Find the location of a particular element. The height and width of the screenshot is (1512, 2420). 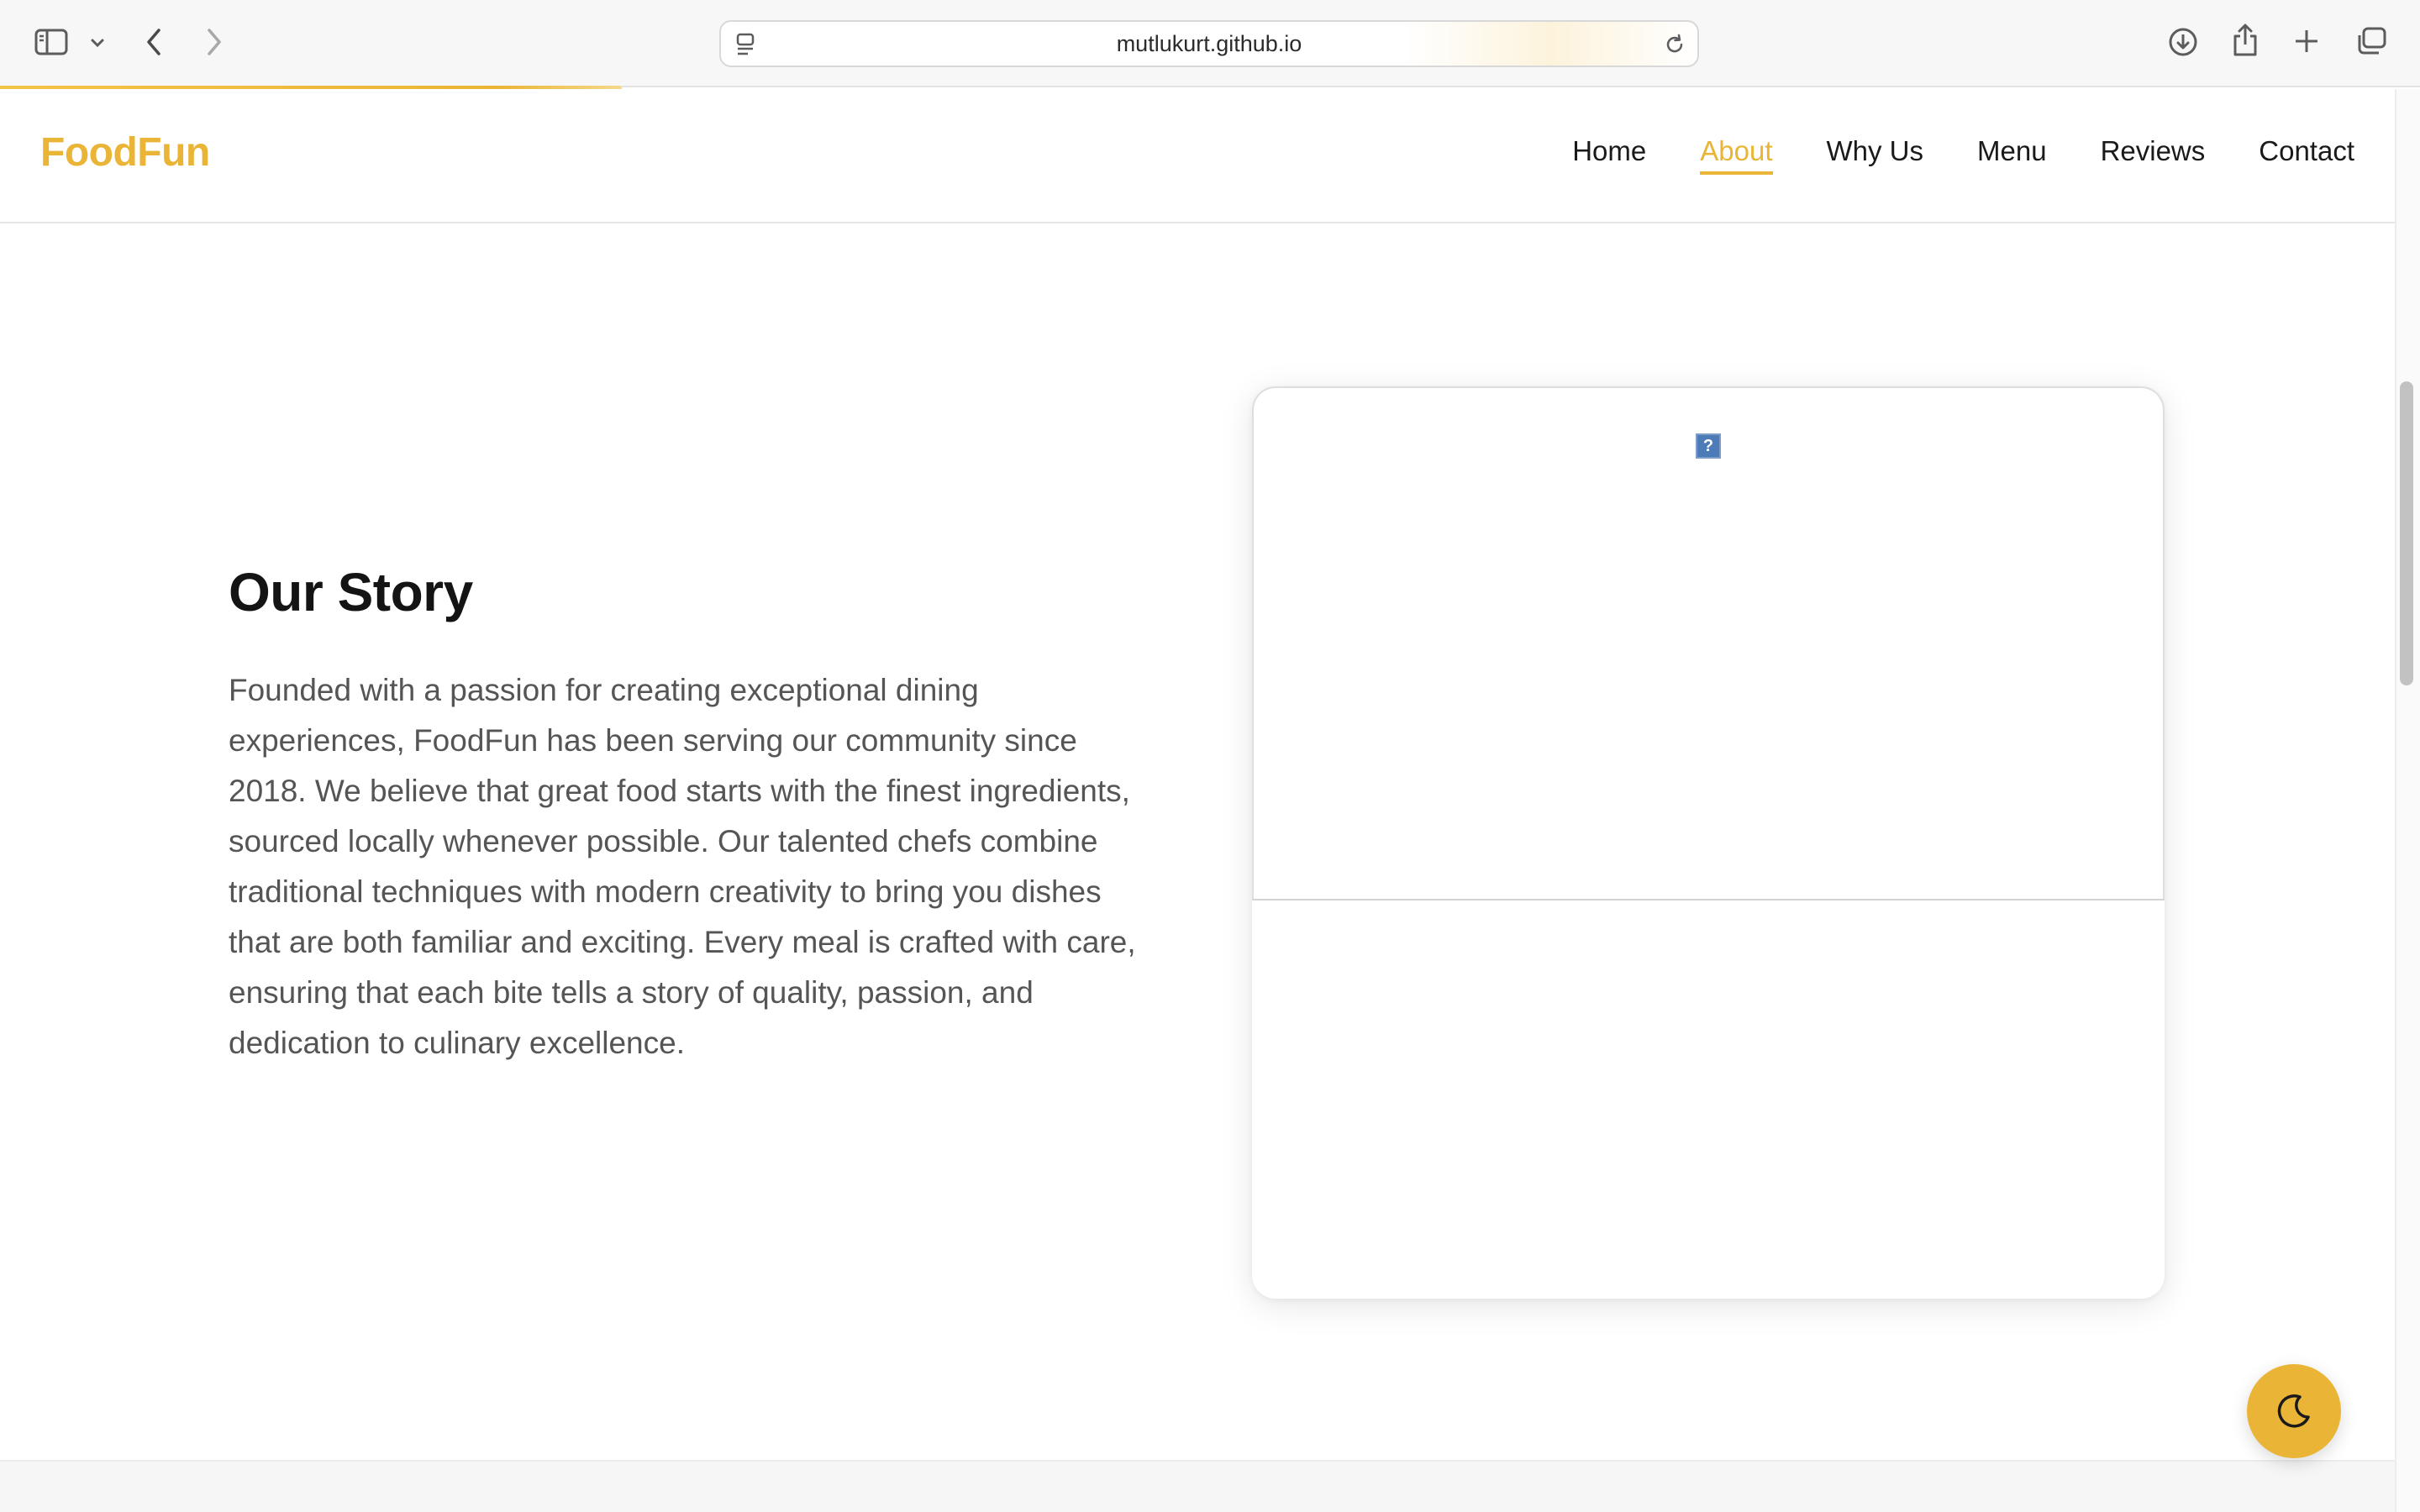

url-text: mutlukurt.github.io is located at coordinates (1209, 43).